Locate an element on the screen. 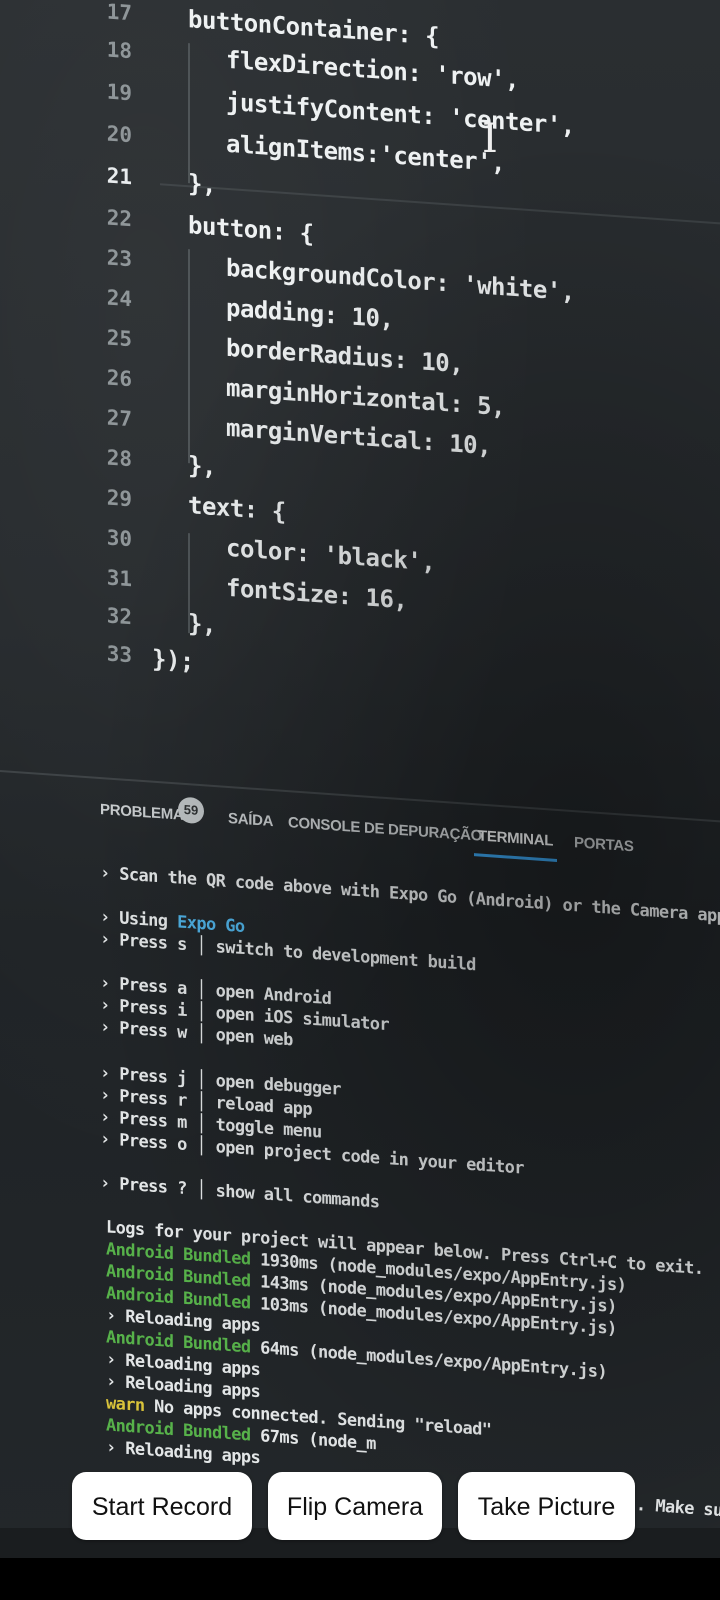 This screenshot has height=1600, width=720. flip-camera-button: Flip Camera is located at coordinates (355, 1506).